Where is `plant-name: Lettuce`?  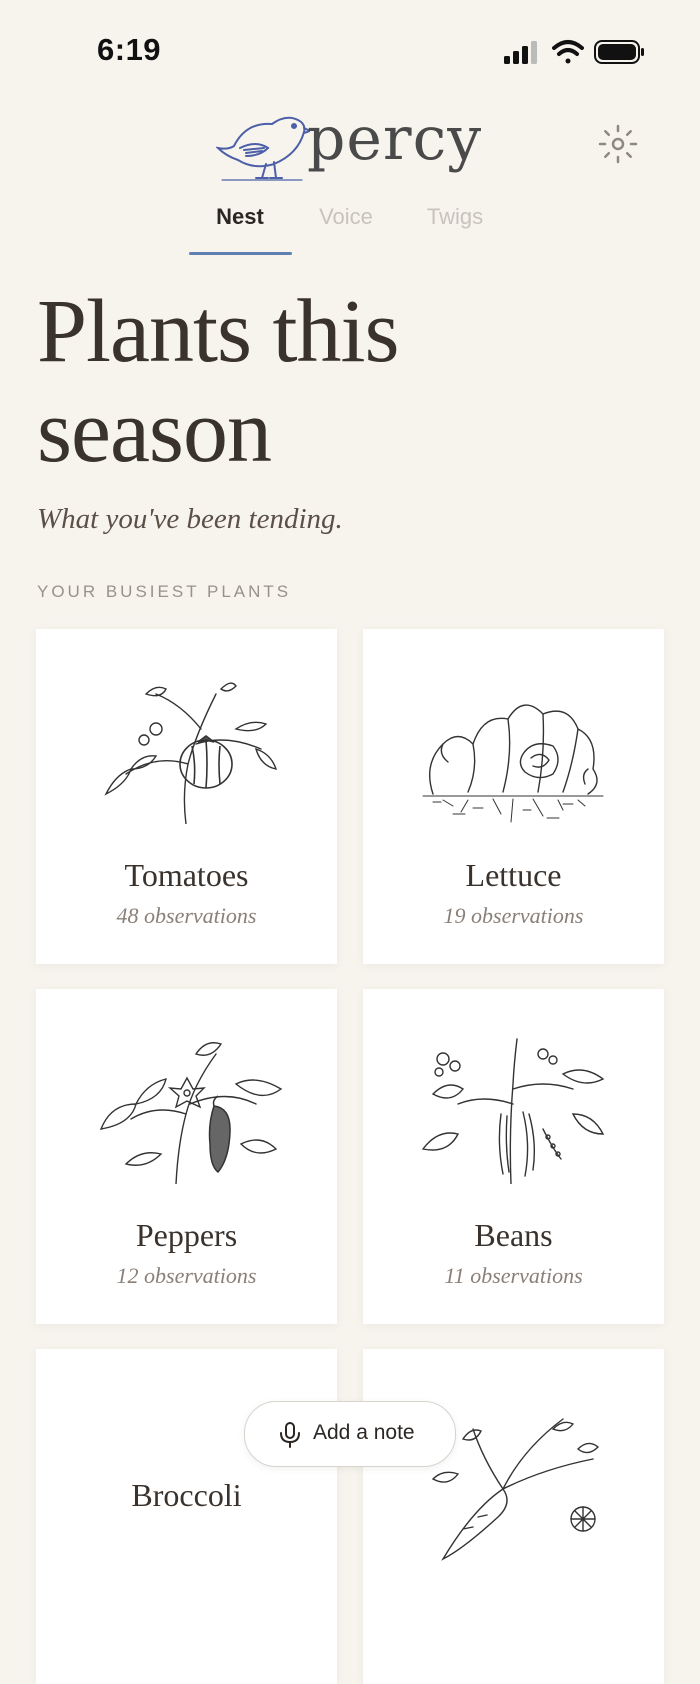
plant-name: Lettuce is located at coordinates (513, 875).